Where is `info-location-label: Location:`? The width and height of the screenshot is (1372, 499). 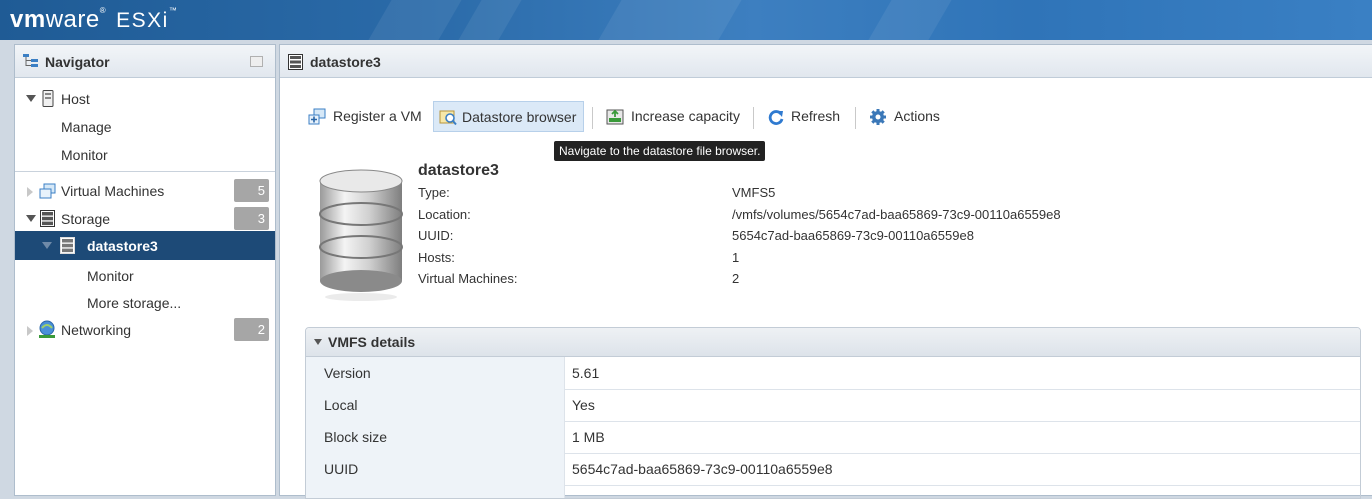 info-location-label: Location: is located at coordinates (444, 214).